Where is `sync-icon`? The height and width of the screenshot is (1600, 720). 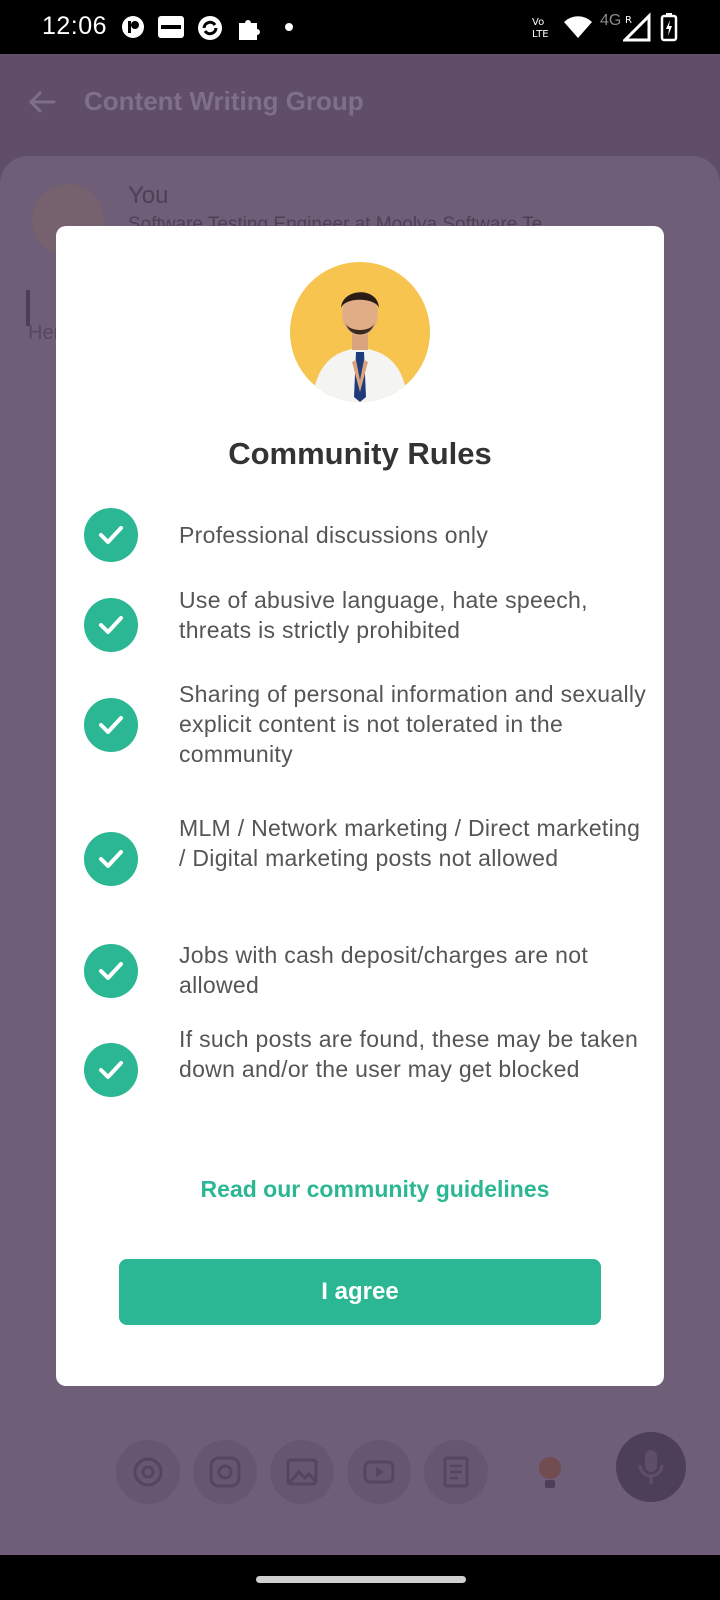
sync-icon is located at coordinates (210, 28).